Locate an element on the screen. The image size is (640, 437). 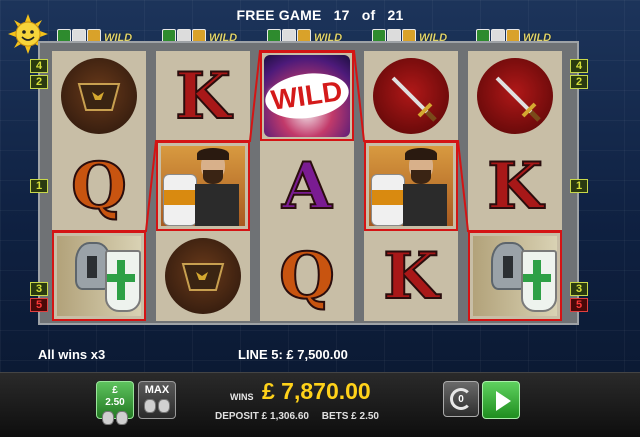
line-marker-3-right: 3 is located at coordinates (579, 289).